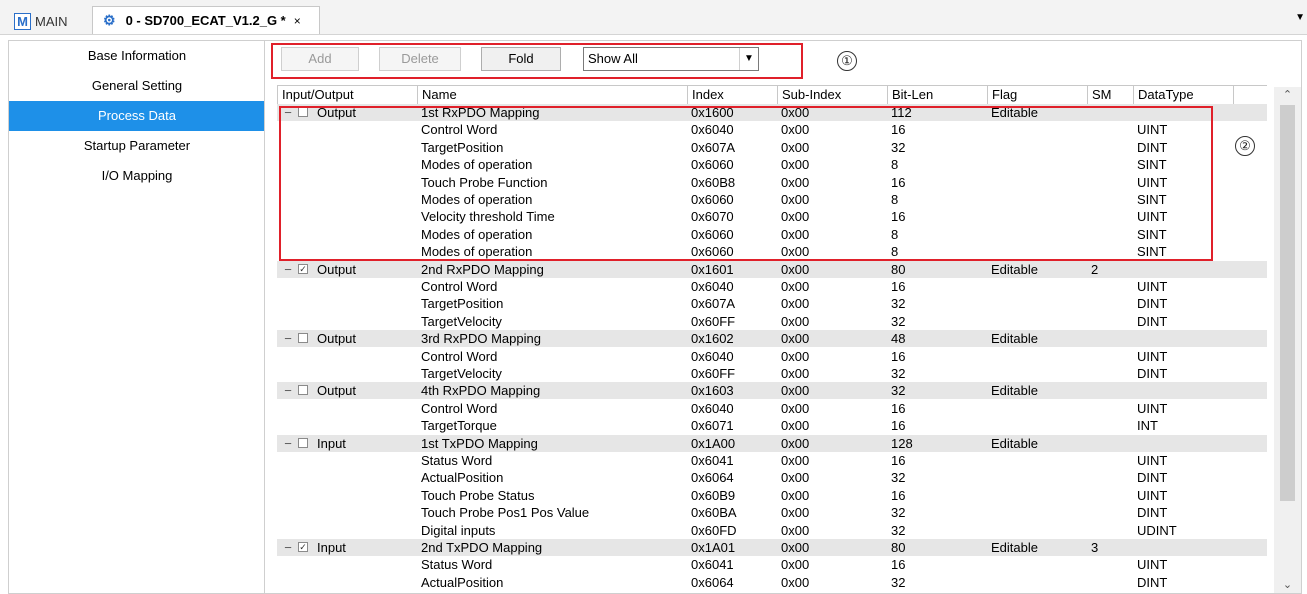  What do you see at coordinates (347, 547) in the screenshot?
I see `io-cell: − ✓ Input` at bounding box center [347, 547].